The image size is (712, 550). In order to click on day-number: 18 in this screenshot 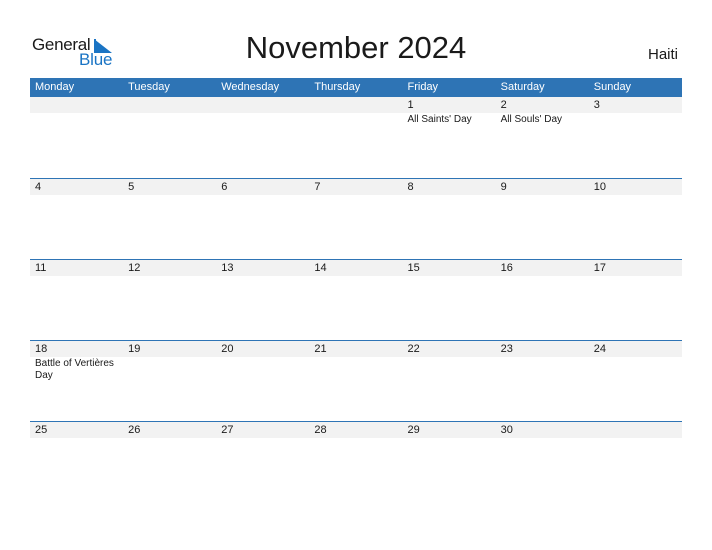, I will do `click(41, 349)`.